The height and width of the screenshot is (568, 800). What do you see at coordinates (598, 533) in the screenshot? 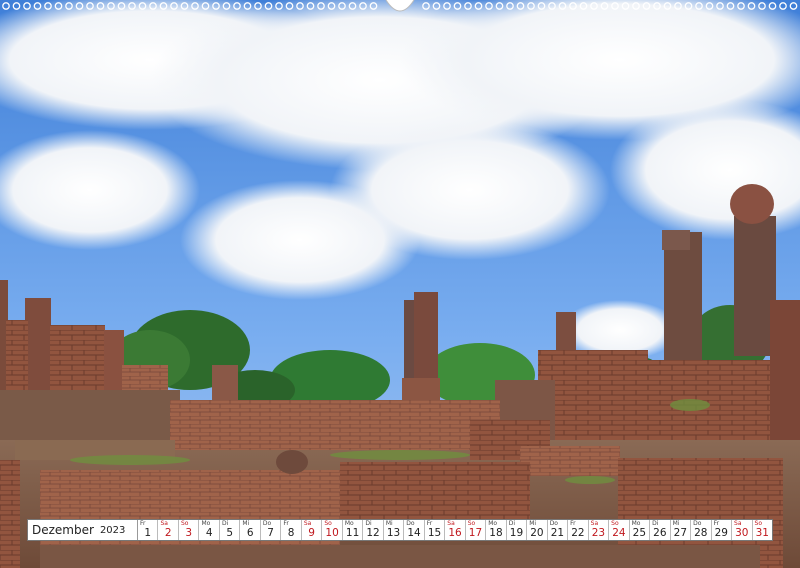
I see `day-number: 23` at bounding box center [598, 533].